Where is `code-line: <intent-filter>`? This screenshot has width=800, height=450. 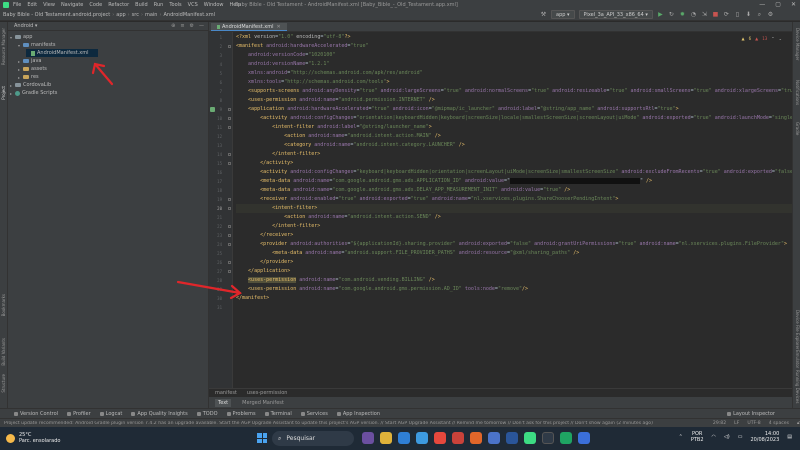 code-line: <intent-filter> is located at coordinates (514, 208).